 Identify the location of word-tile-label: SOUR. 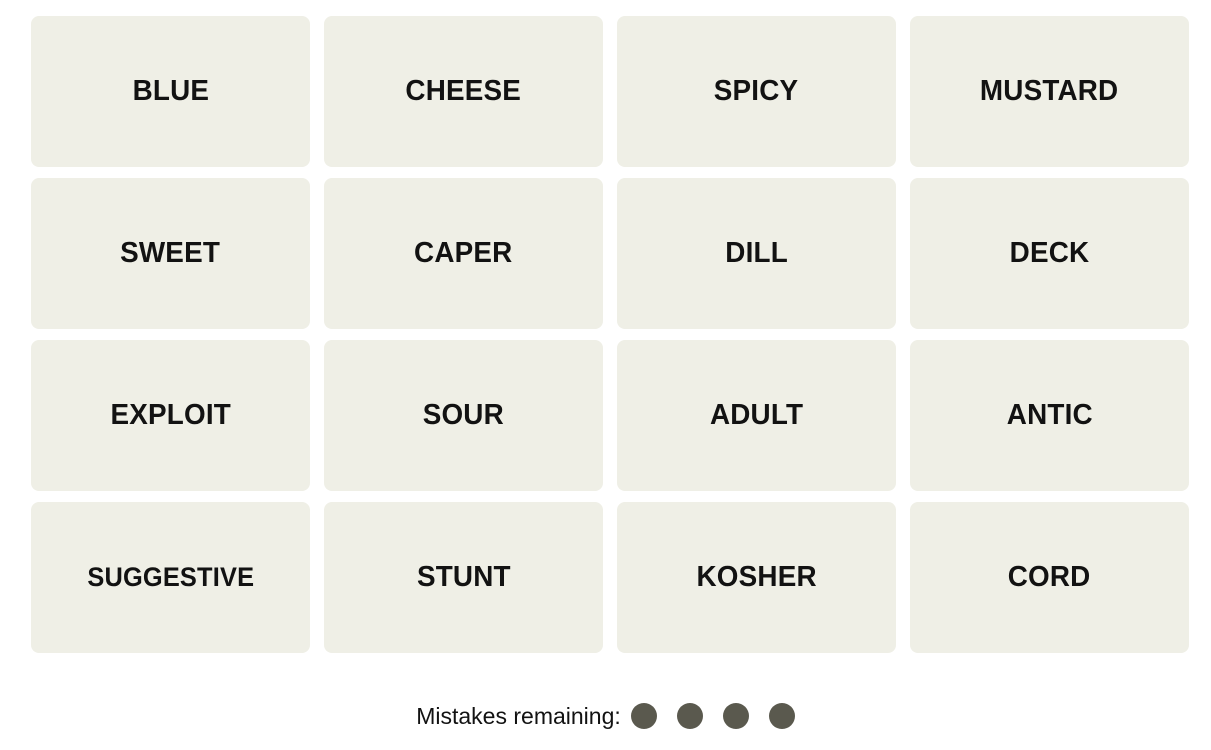
(463, 415).